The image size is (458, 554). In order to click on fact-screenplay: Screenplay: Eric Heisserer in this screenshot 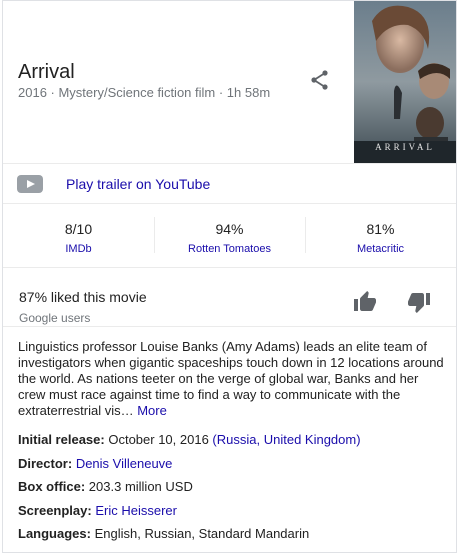, I will do `click(233, 515)`.